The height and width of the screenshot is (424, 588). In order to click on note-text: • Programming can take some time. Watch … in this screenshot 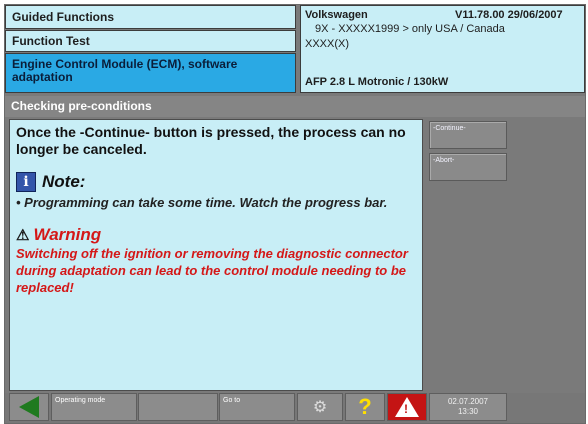, I will do `click(202, 202)`.